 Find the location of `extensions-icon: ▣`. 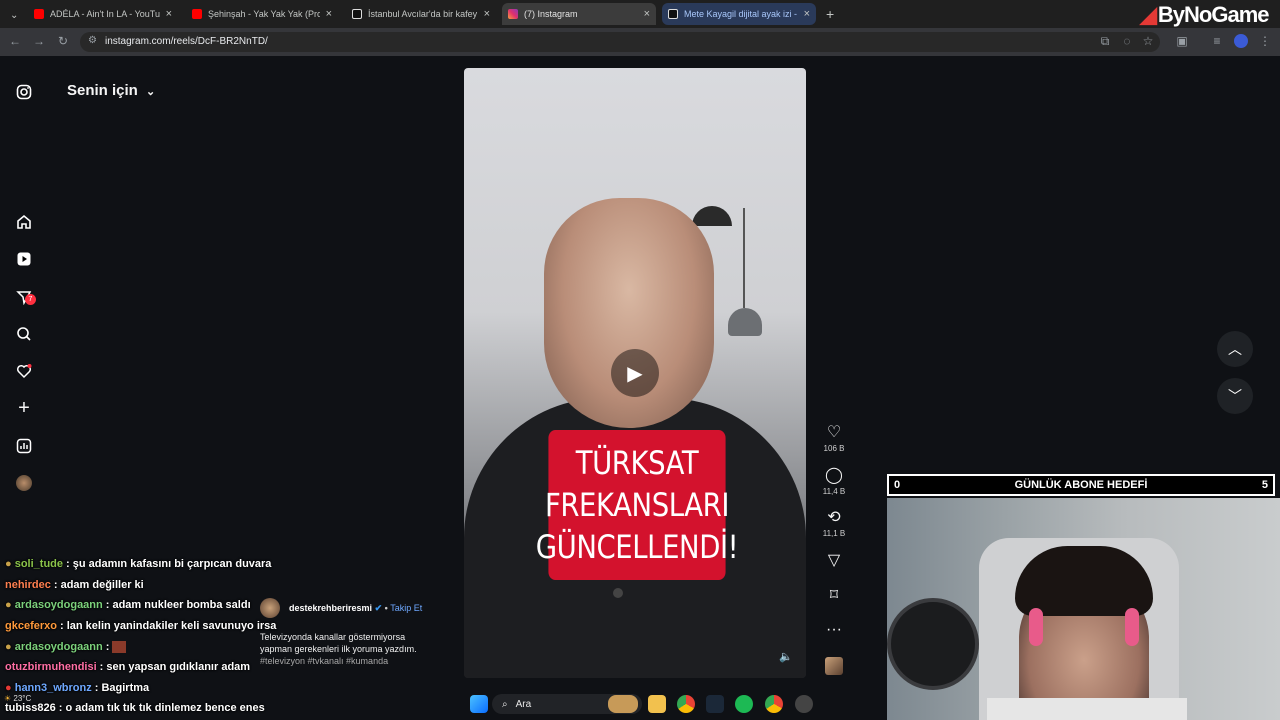

extensions-icon: ▣ is located at coordinates (1182, 41).